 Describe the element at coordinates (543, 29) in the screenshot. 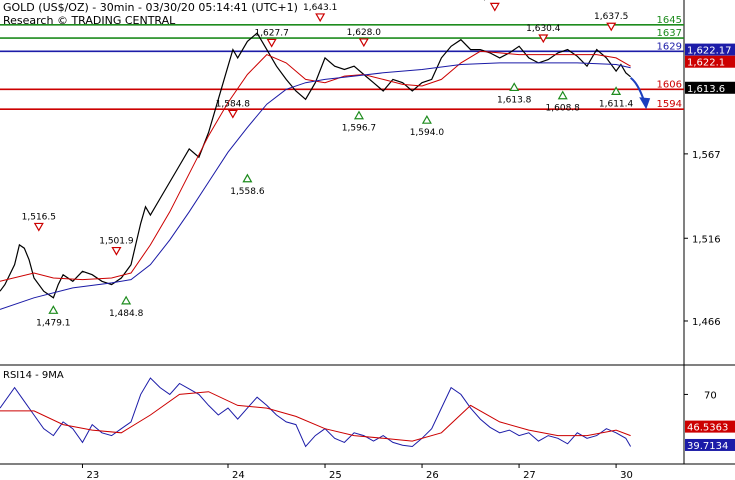

I see `annotation-label: 1,630.4` at that location.